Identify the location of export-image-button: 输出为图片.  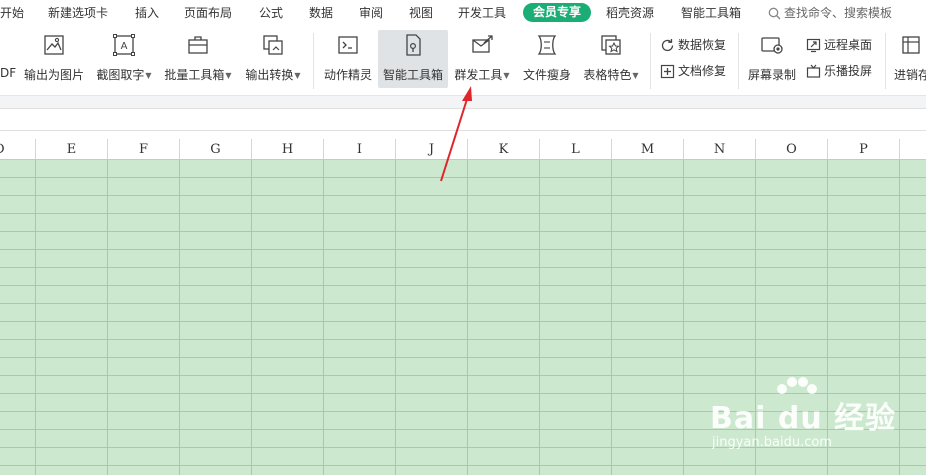
(54, 59).